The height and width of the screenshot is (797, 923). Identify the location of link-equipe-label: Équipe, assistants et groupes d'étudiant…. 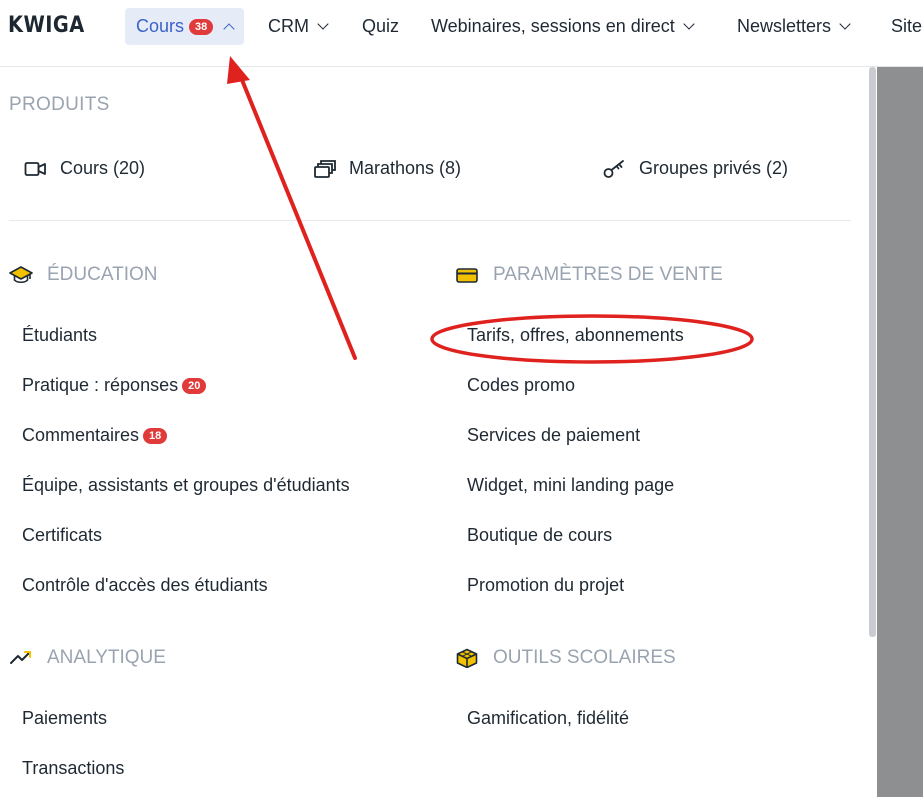
(186, 485).